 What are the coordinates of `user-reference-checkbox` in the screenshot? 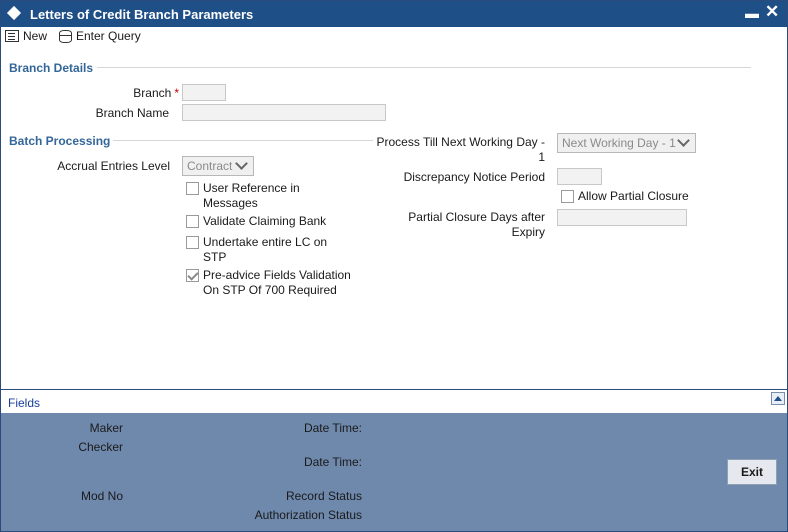 It's located at (192, 188).